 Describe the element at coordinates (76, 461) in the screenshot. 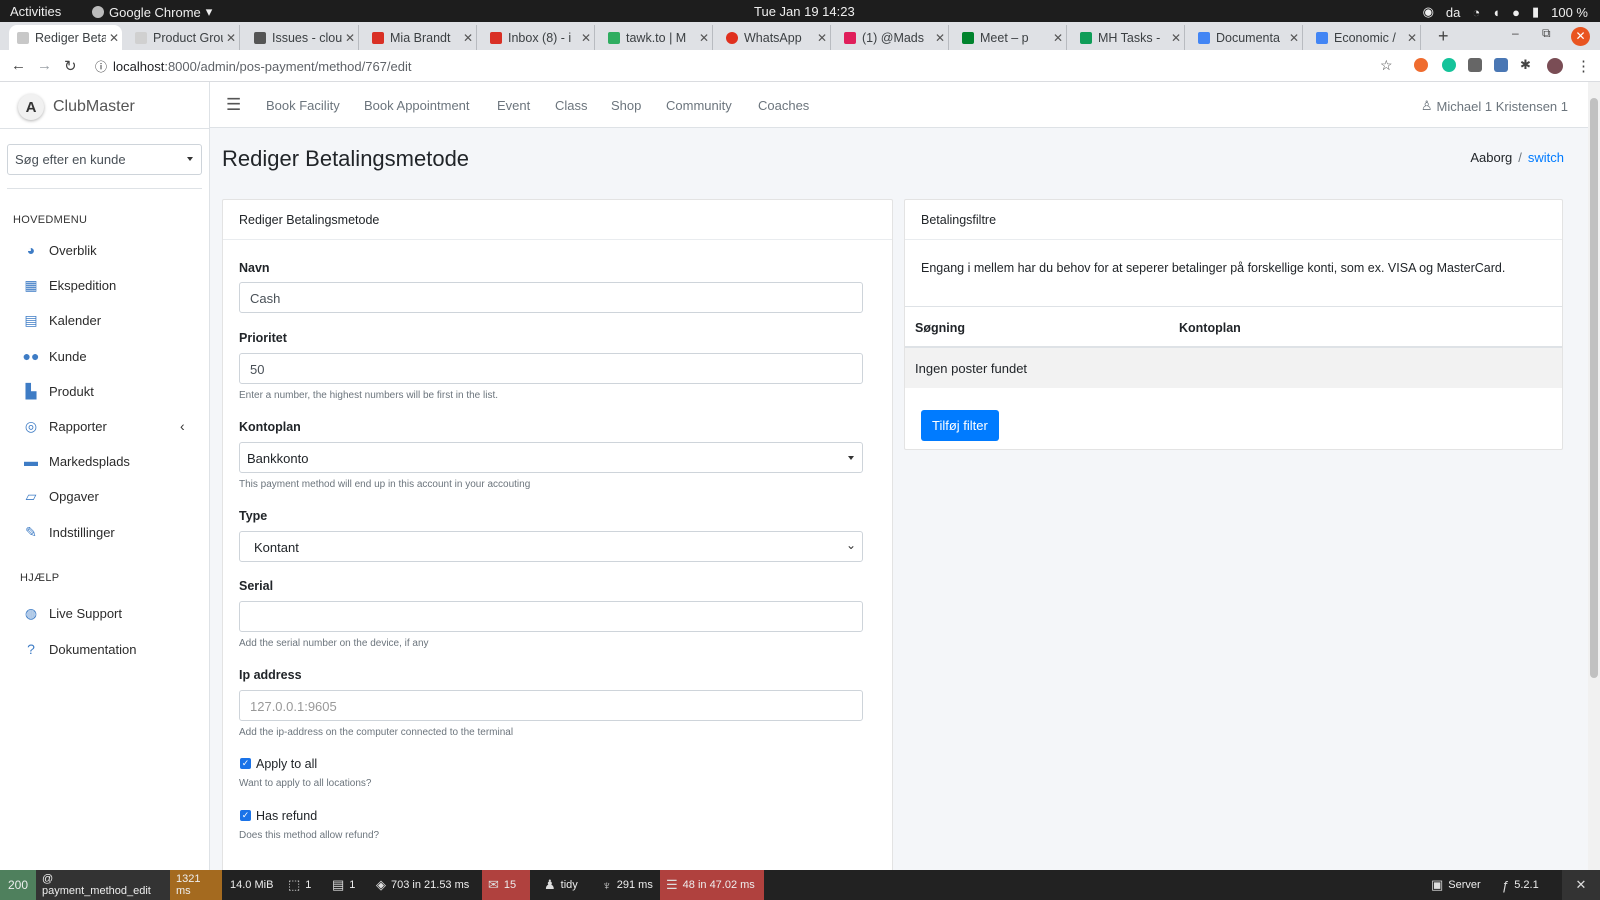

I see `sidebar-item-markedsplads: ▬ Markedsplads` at that location.